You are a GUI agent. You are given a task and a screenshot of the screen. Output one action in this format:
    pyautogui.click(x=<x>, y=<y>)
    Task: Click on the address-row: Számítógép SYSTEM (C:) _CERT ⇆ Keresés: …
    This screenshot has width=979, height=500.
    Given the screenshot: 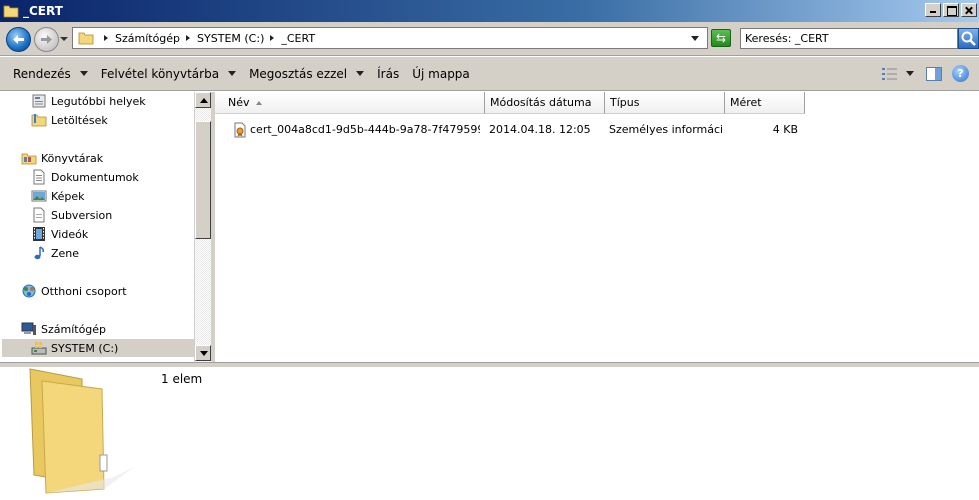 What is the action you would take?
    pyautogui.click(x=489, y=39)
    